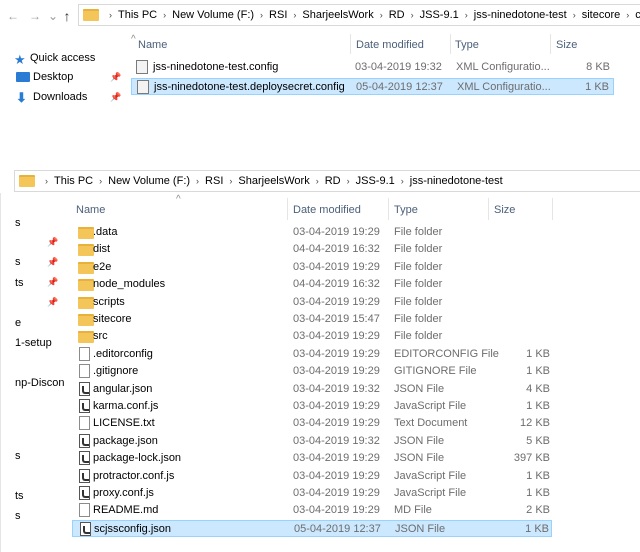  Describe the element at coordinates (53, 77) in the screenshot. I see `sidebar-item-desktop: Desktop` at that location.